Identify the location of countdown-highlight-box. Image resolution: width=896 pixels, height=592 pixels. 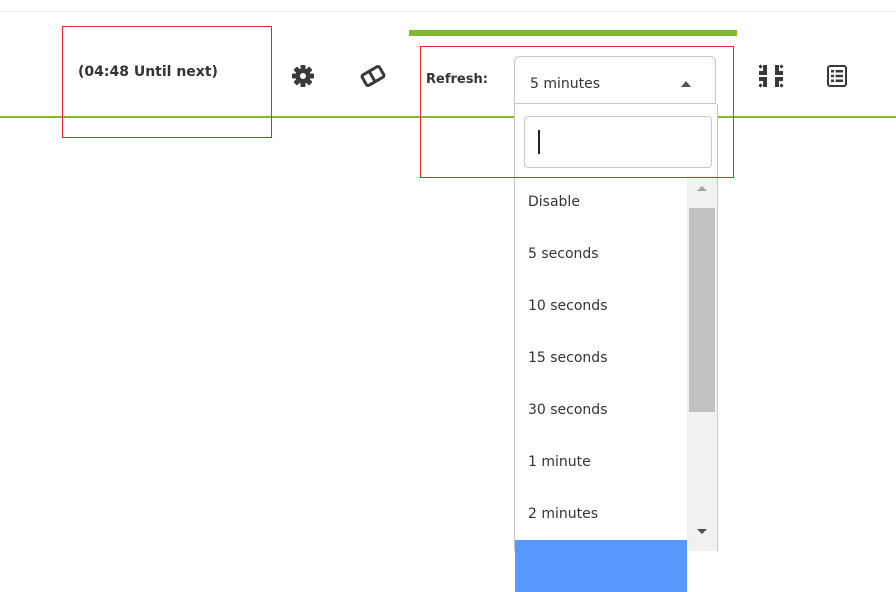
(167, 82).